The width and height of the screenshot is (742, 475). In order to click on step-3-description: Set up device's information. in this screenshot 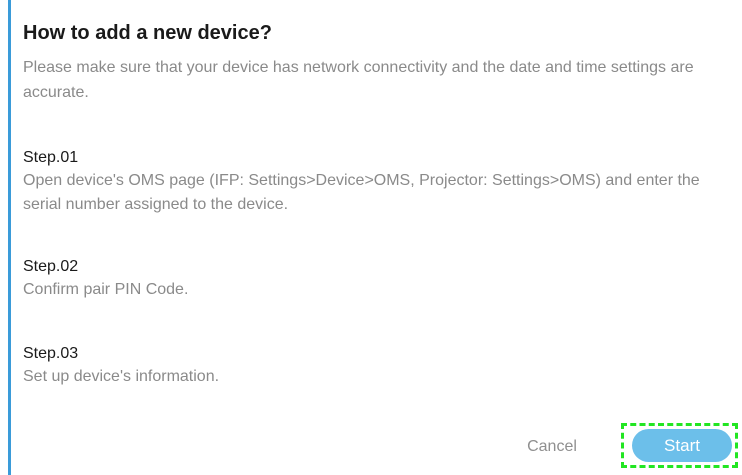, I will do `click(121, 376)`.